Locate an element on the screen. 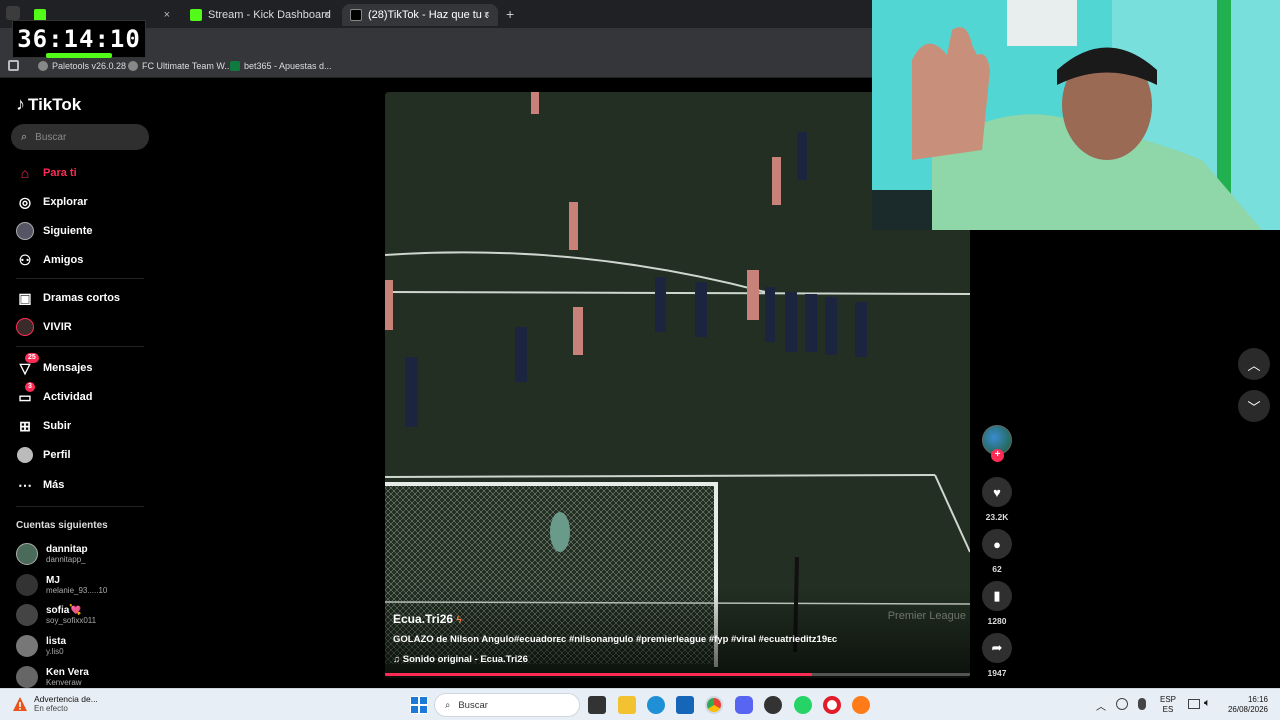 Image resolution: width=1280 pixels, height=720 pixels. account-handle: dannitapp_ is located at coordinates (66, 559).